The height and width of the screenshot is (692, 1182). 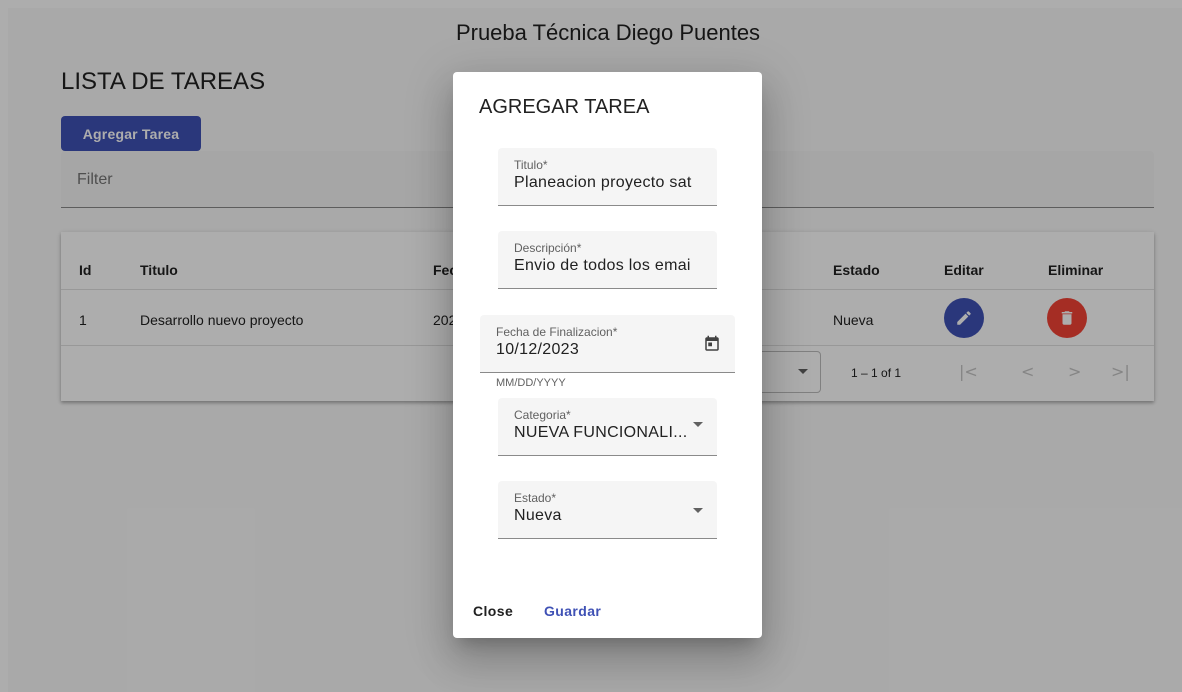 I want to click on descripcion-value: Envio de todos los emai, so click(x=614, y=266).